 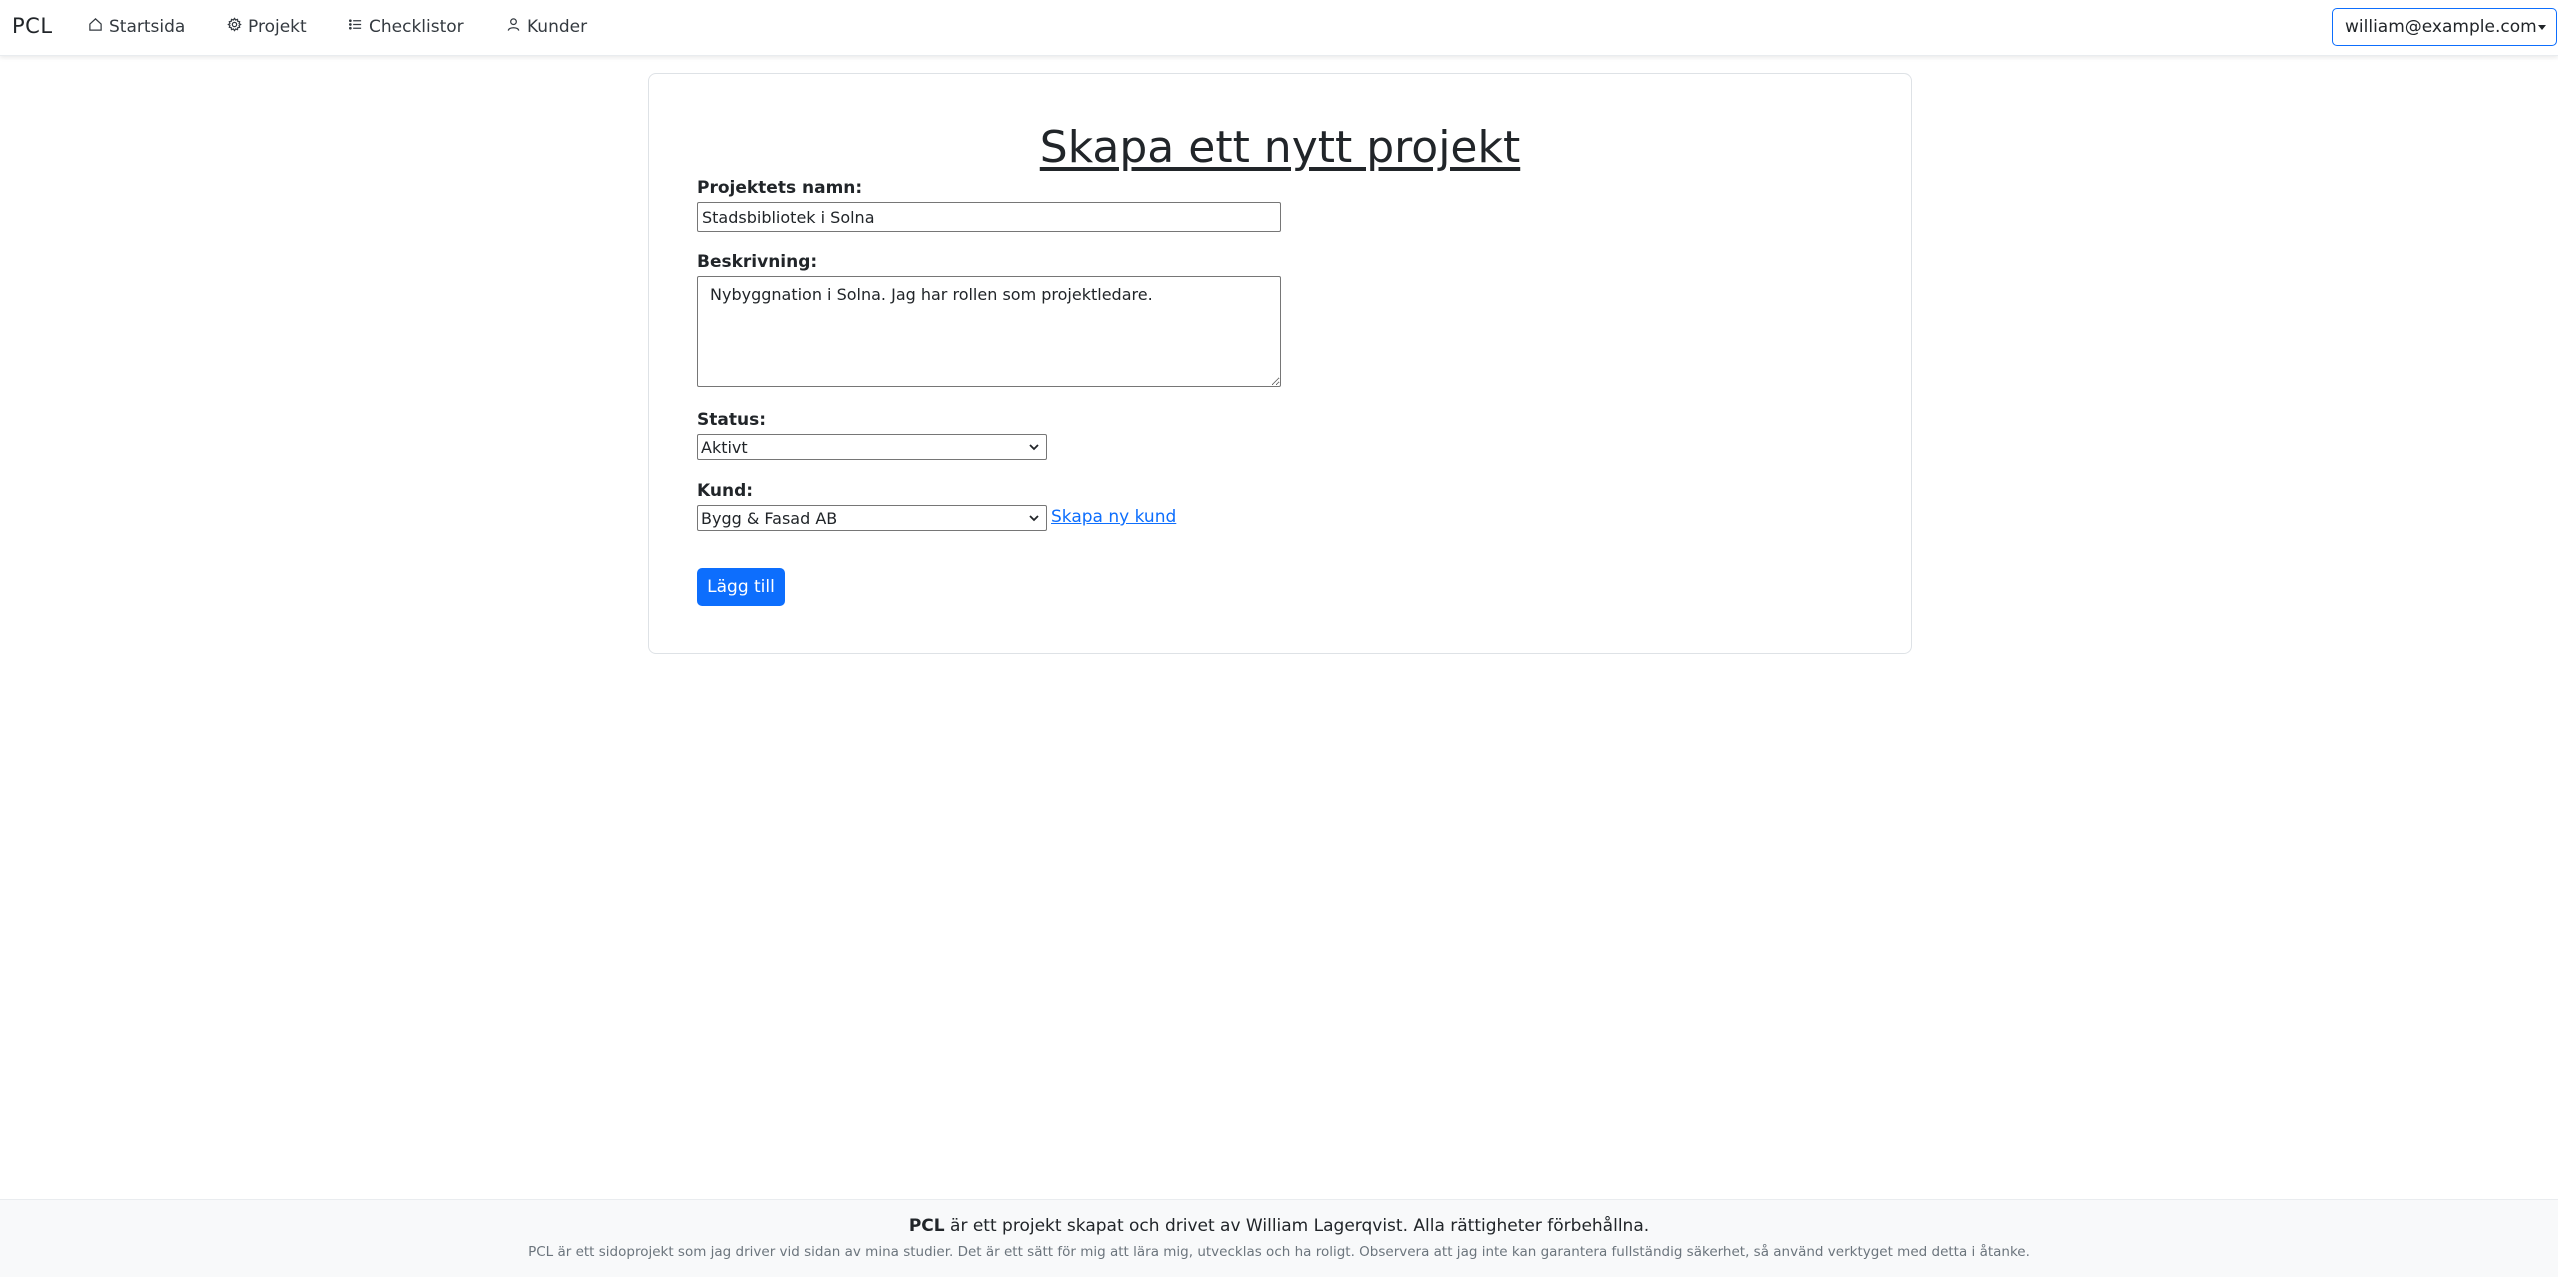 What do you see at coordinates (234, 27) in the screenshot?
I see `gear-icon` at bounding box center [234, 27].